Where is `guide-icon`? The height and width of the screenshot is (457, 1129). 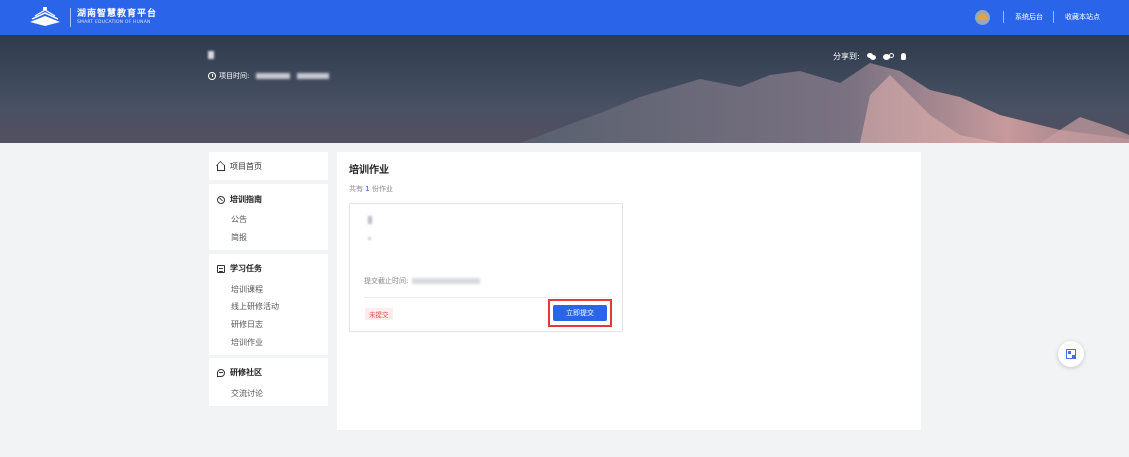 guide-icon is located at coordinates (221, 199).